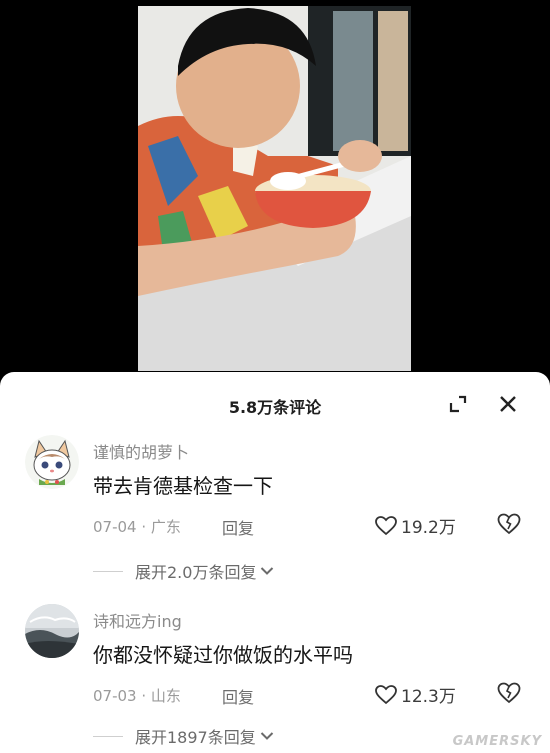  I want to click on like-button: 12.3万, so click(415, 694).